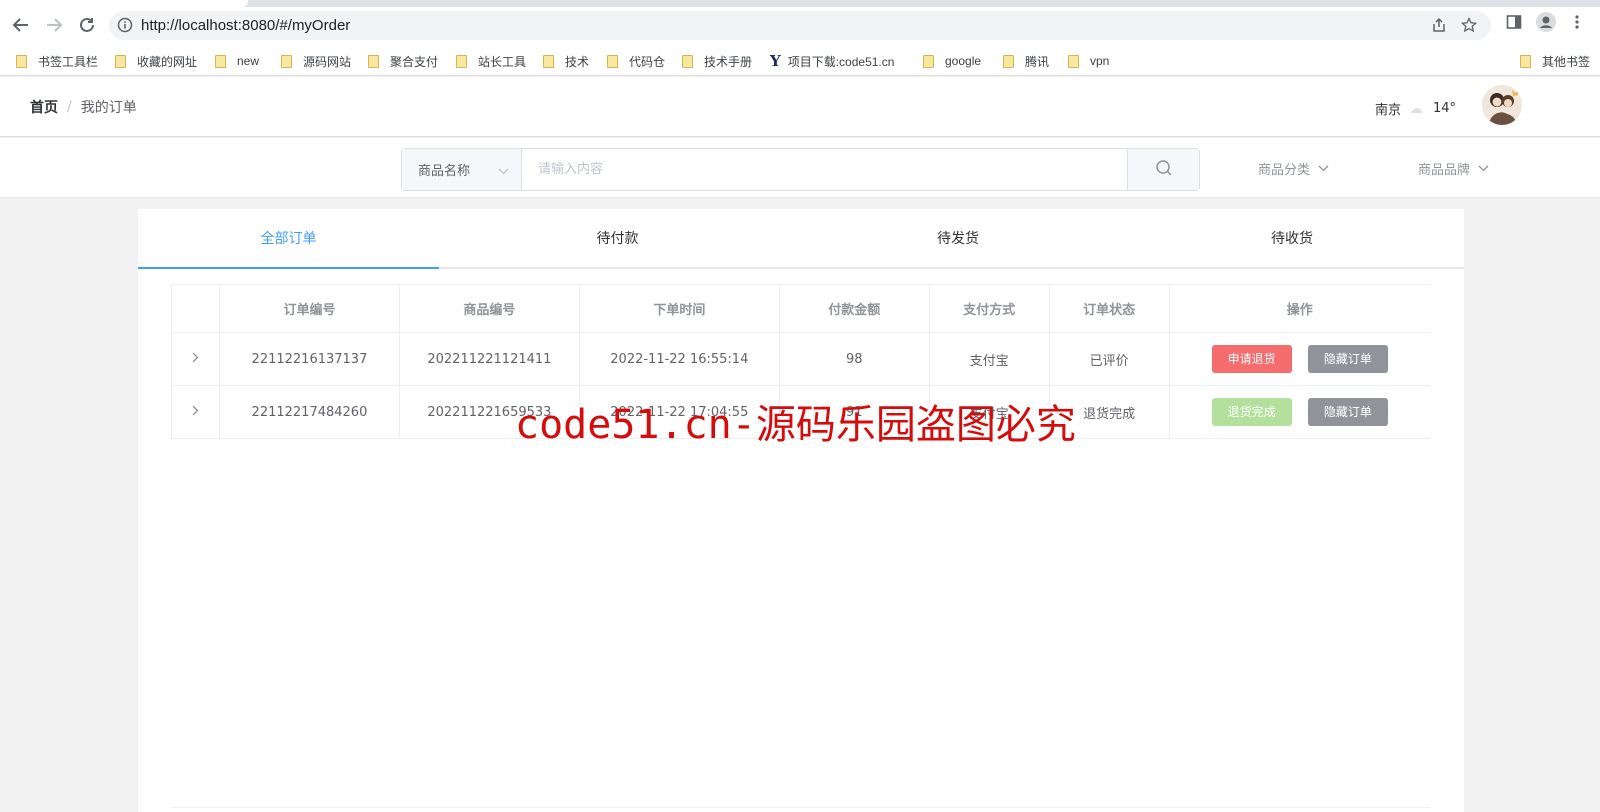 The image size is (1600, 812). What do you see at coordinates (1109, 359) in the screenshot?
I see `order-status-cell: 已评价` at bounding box center [1109, 359].